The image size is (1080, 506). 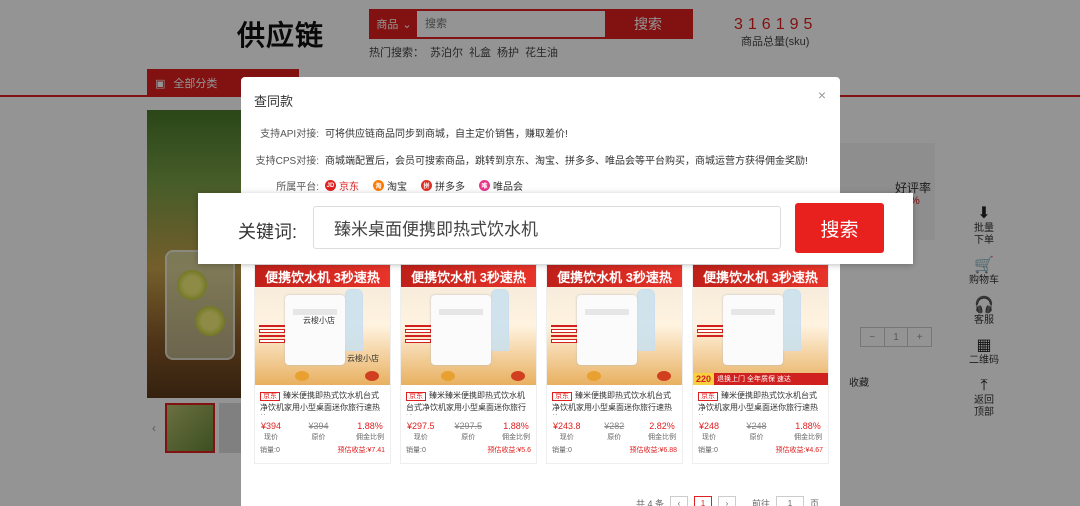 I want to click on card-prices: ¥248 现价 ¥248 原价 1.88% 佣金比例, so click(x=760, y=428).